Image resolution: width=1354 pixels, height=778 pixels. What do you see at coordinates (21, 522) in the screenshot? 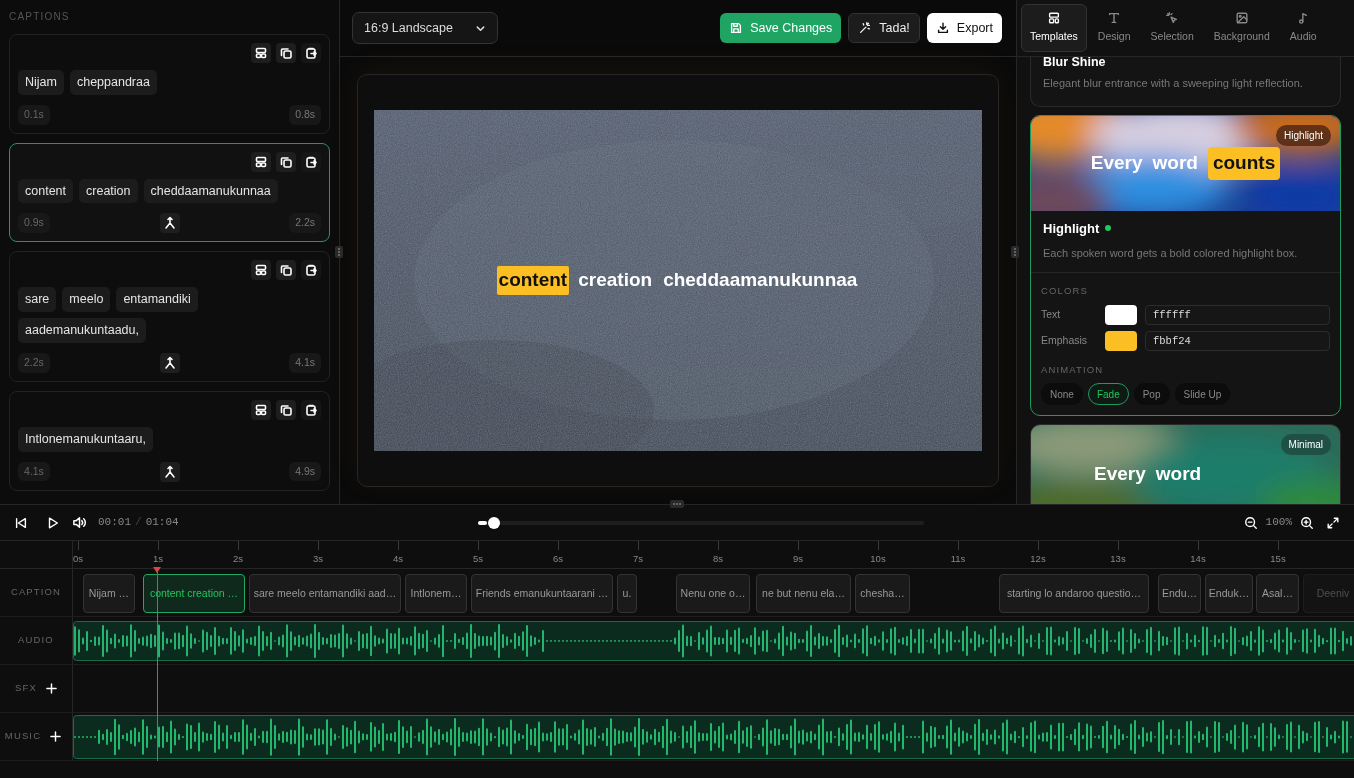
I see `skip-back-icon` at bounding box center [21, 522].